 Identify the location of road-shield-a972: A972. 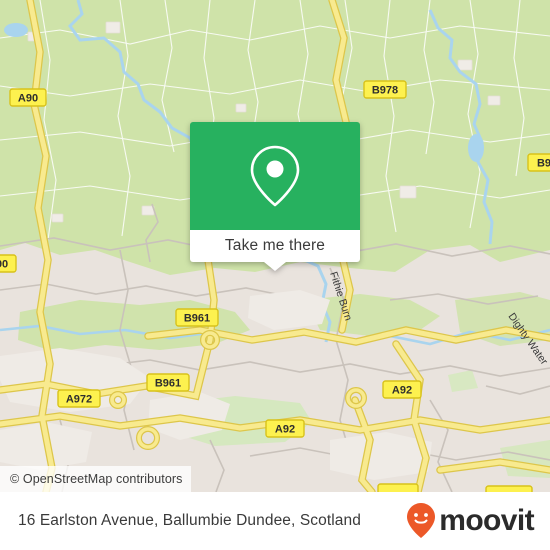
(79, 398).